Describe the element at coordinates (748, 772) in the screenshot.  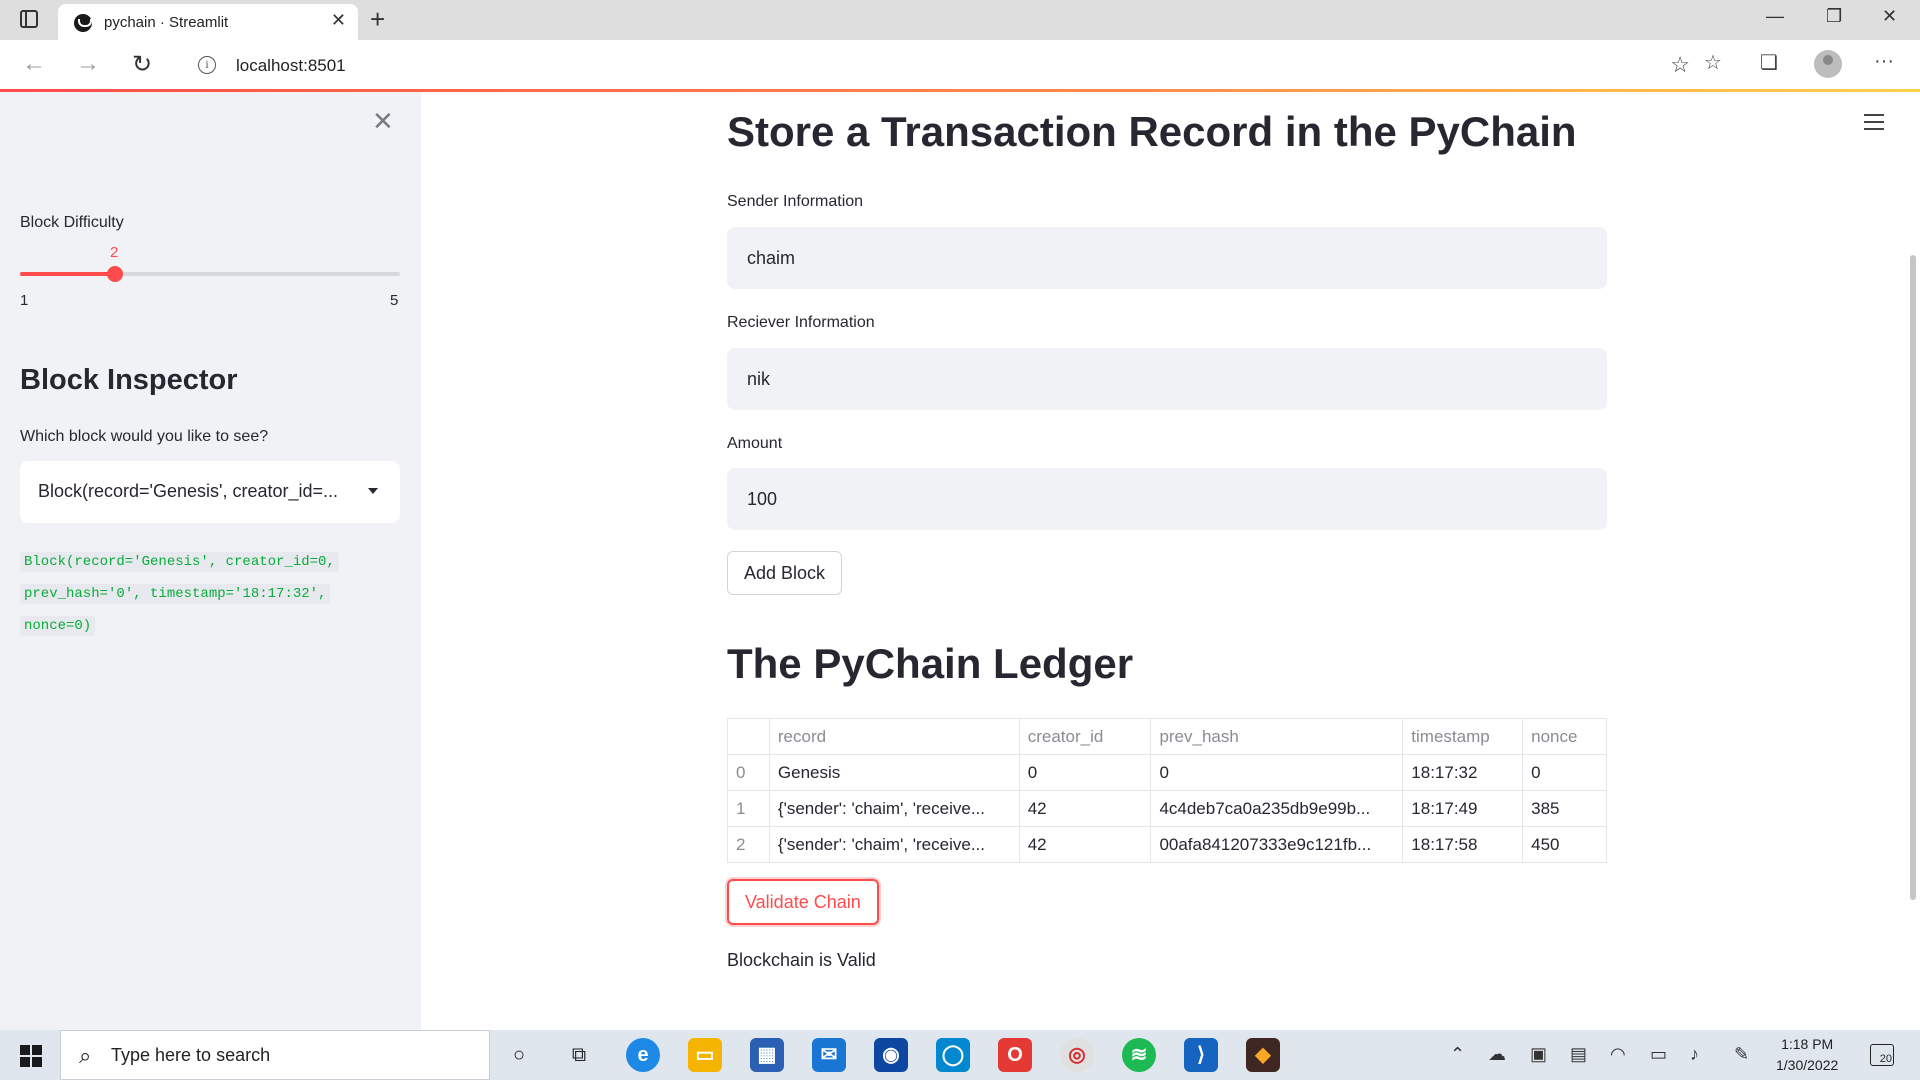
I see `row-index: 0` at that location.